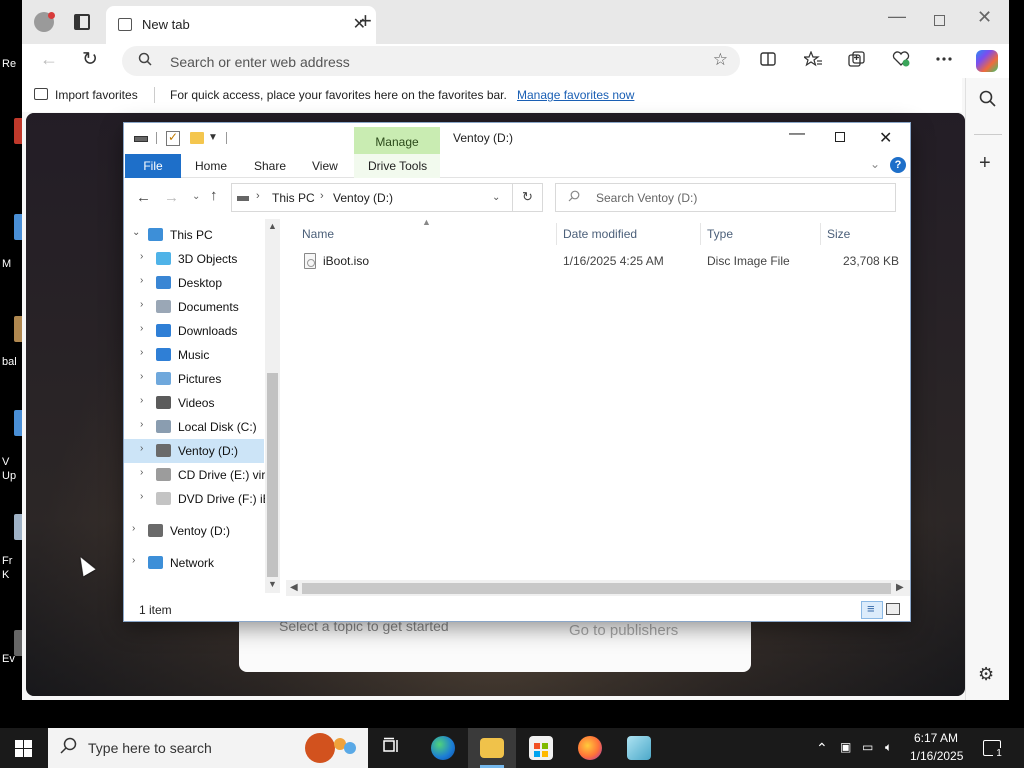 The image size is (1024, 768). I want to click on nav-item: › 3D Objects, so click(194, 259).